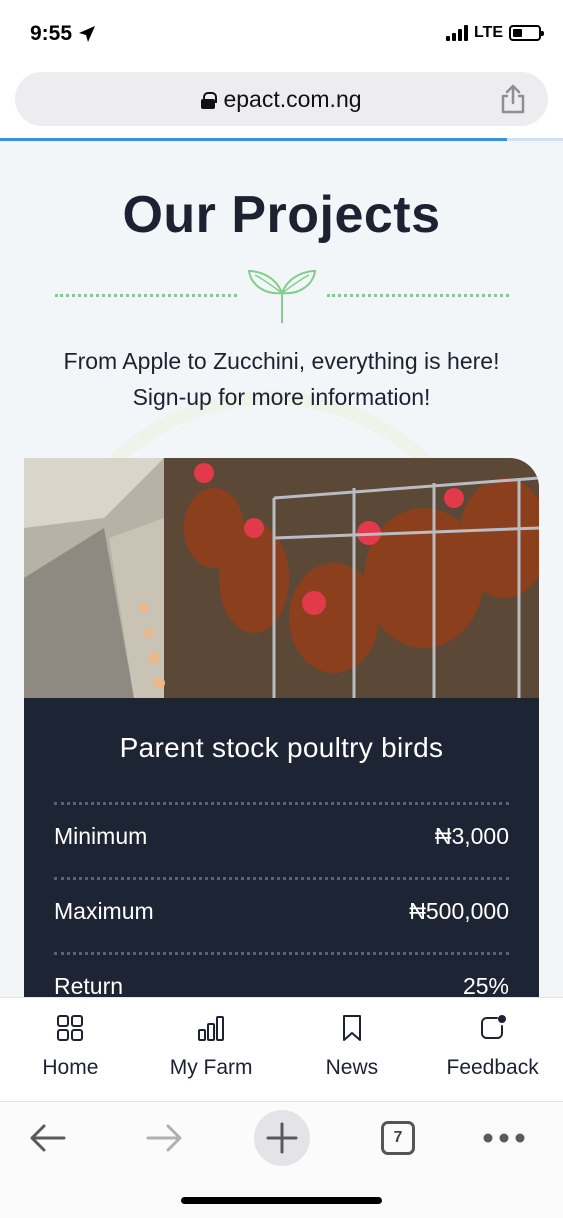  Describe the element at coordinates (352, 1067) in the screenshot. I see `nav-news-label: News` at that location.